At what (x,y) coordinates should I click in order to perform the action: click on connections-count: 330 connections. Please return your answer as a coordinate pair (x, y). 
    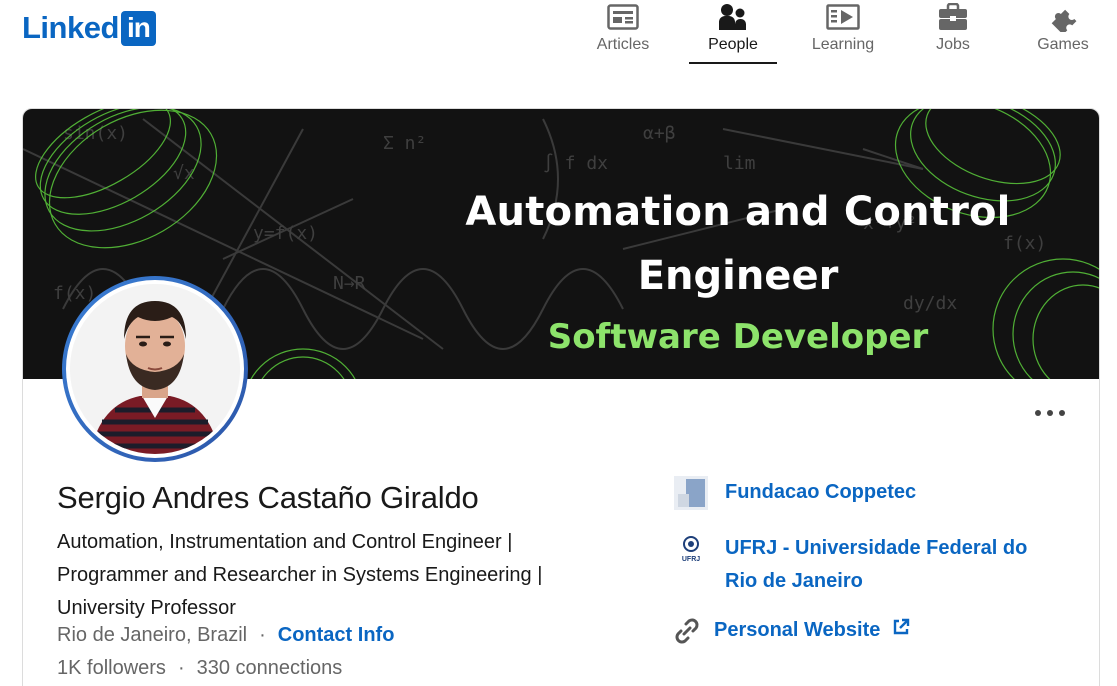
    Looking at the image, I should click on (270, 668).